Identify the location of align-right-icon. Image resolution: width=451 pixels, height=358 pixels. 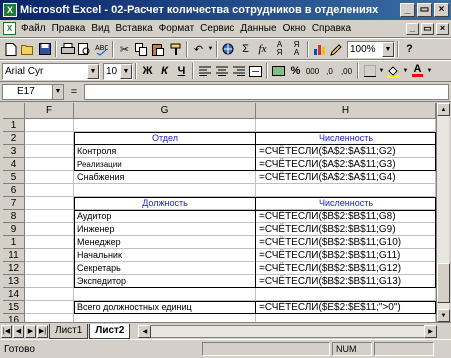
(238, 71).